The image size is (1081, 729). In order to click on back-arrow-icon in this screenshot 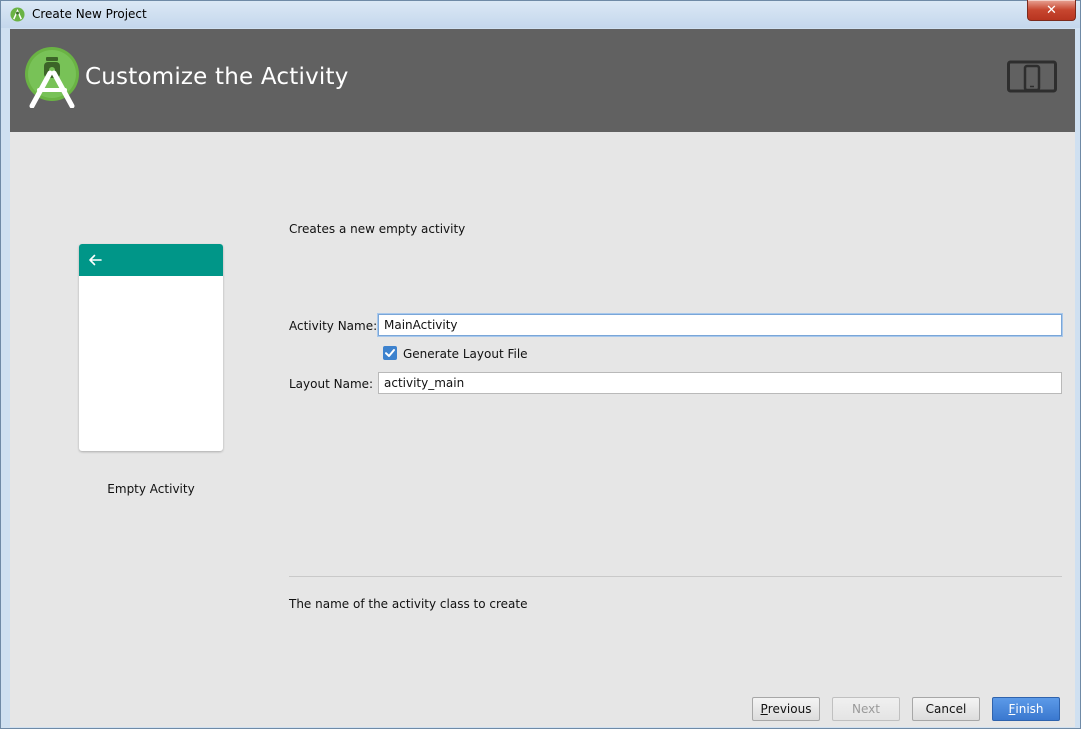, I will do `click(95, 260)`.